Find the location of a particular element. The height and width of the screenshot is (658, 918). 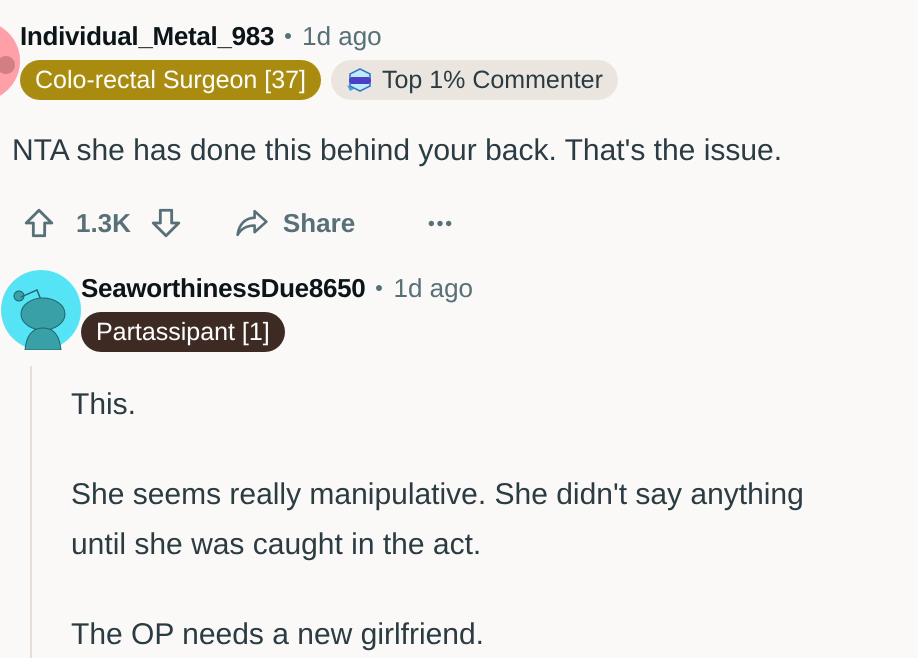

comment-text: NTA she has done this behind your back. That's the issue. is located at coordinates (398, 151).